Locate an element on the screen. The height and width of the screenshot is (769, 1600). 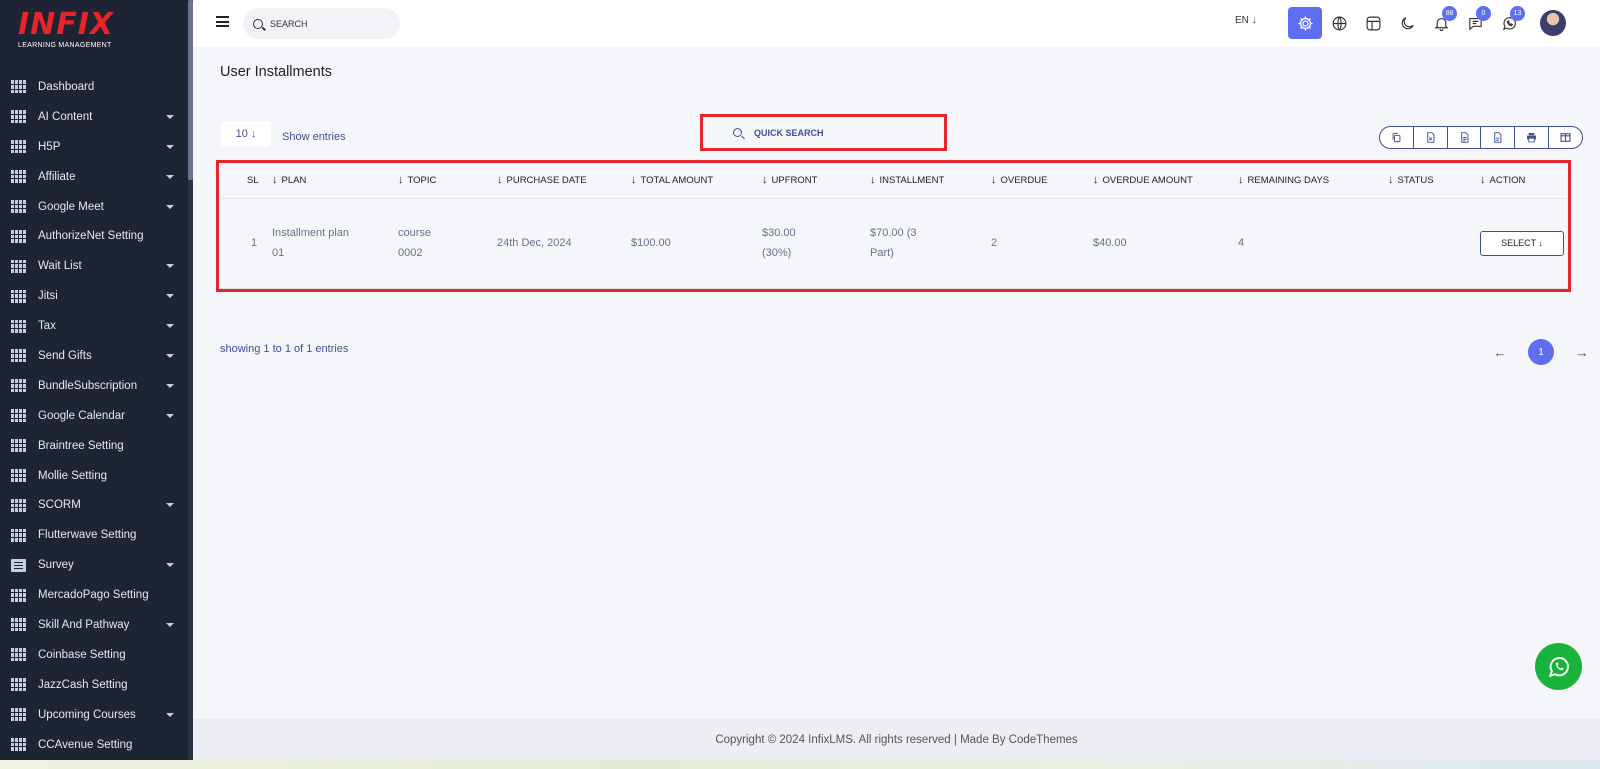
col-header-purchase-date: ↓ PURCHASE DATE is located at coordinates (564, 181).